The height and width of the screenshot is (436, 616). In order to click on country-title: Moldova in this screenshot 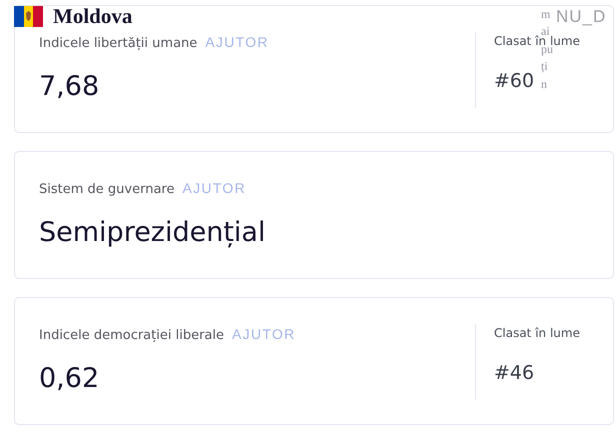, I will do `click(92, 16)`.